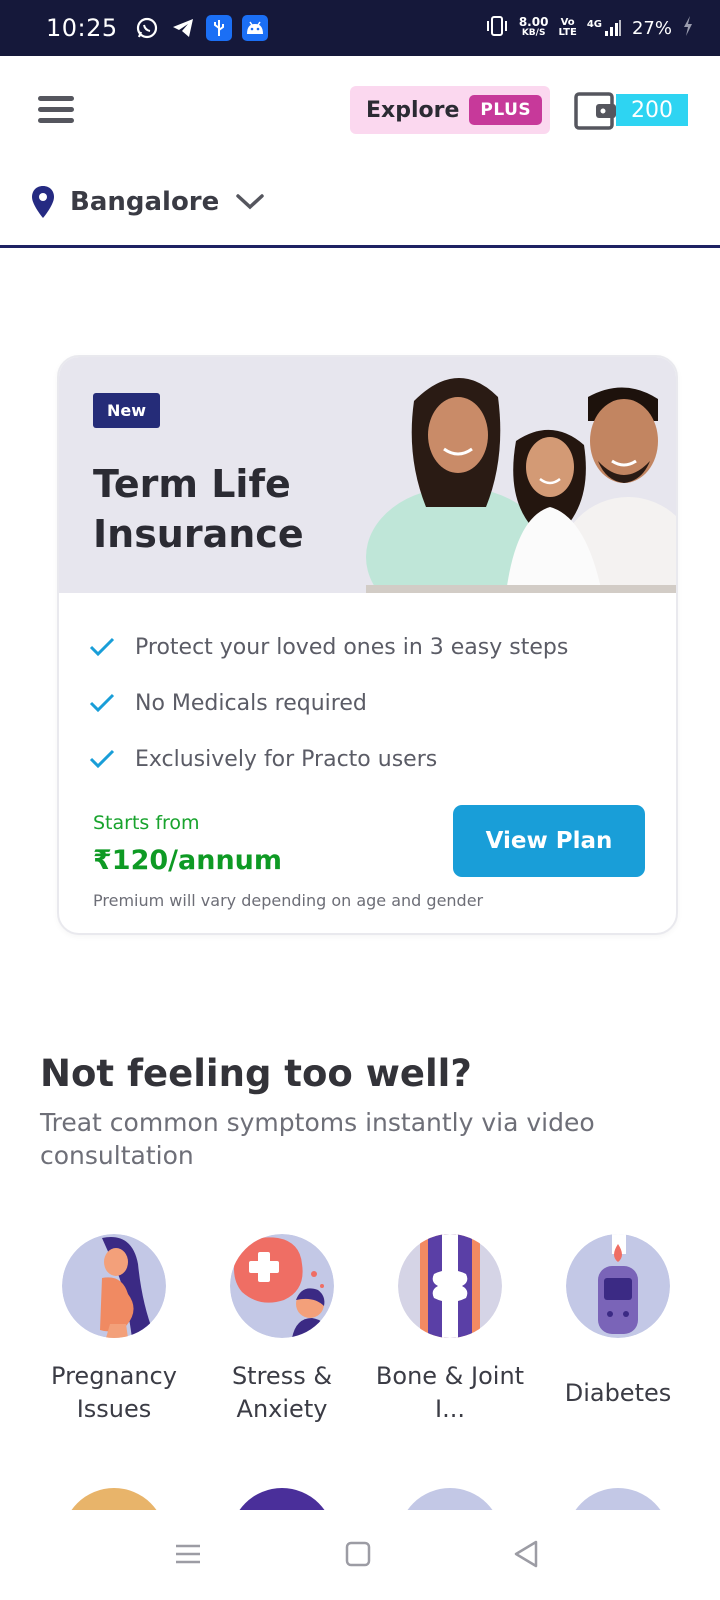  Describe the element at coordinates (114, 1286) in the screenshot. I see `pregnancy-icon` at that location.